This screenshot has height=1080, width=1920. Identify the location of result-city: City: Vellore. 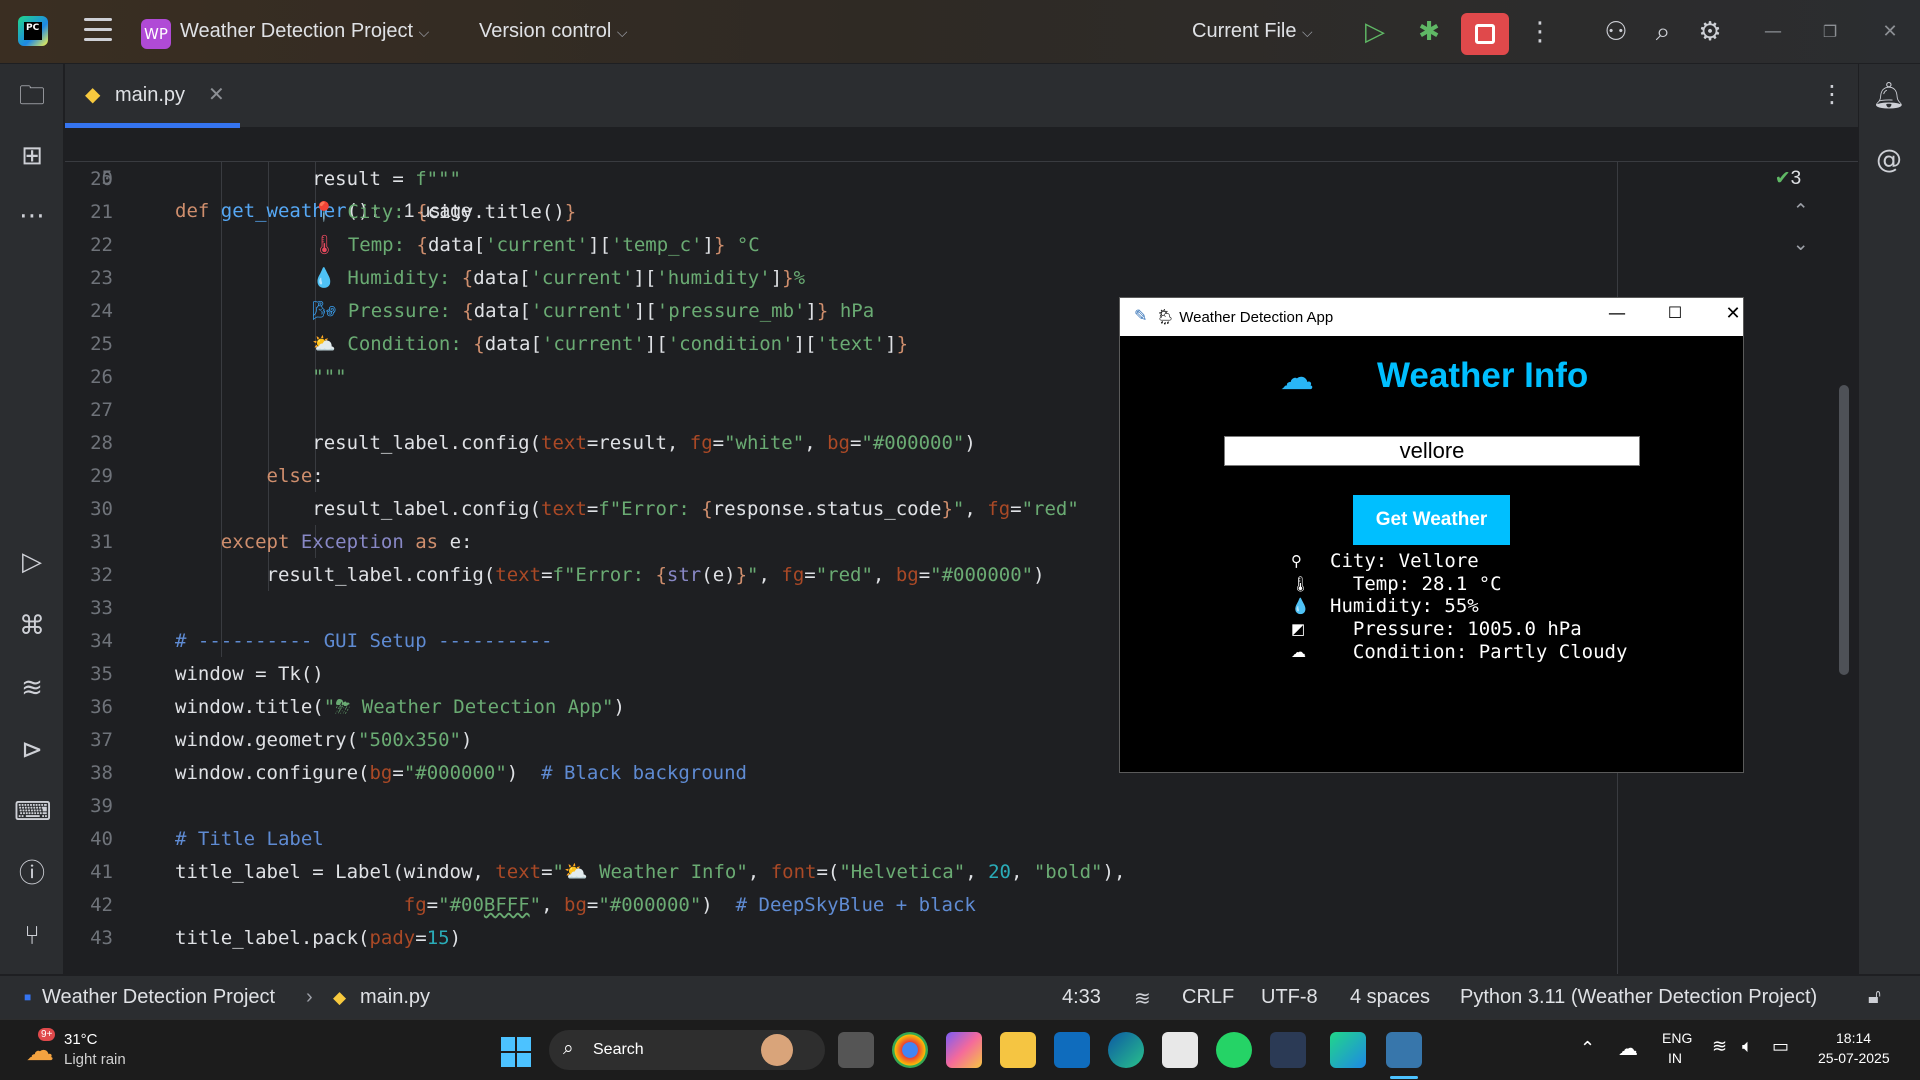
(1404, 561).